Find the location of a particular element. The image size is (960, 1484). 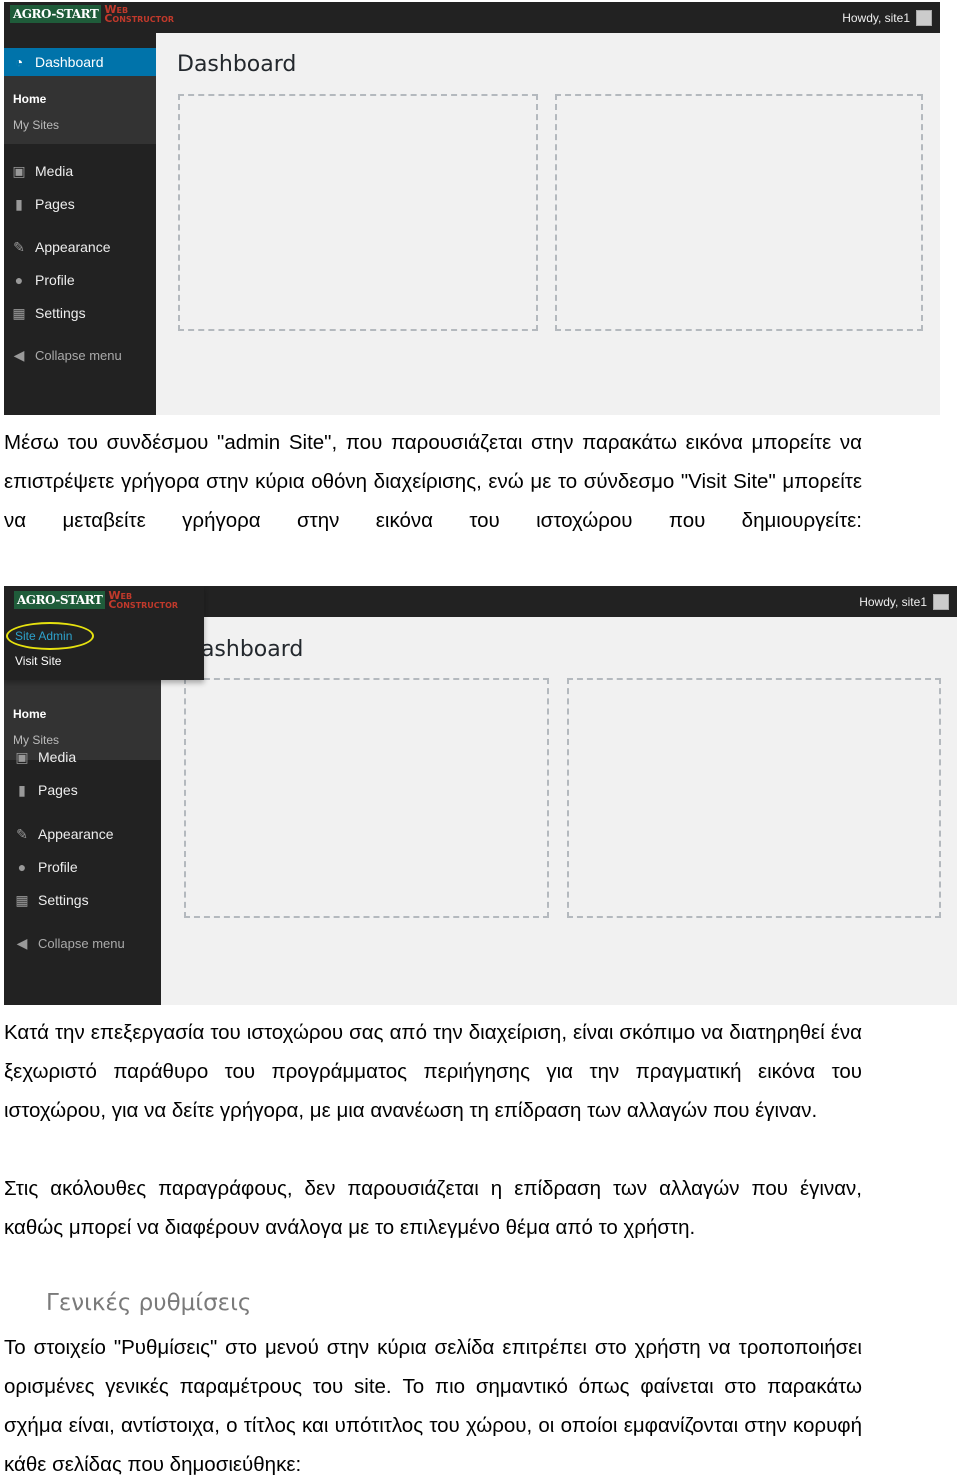

menu-dashboard: ◔ Dashboard is located at coordinates (80, 62).